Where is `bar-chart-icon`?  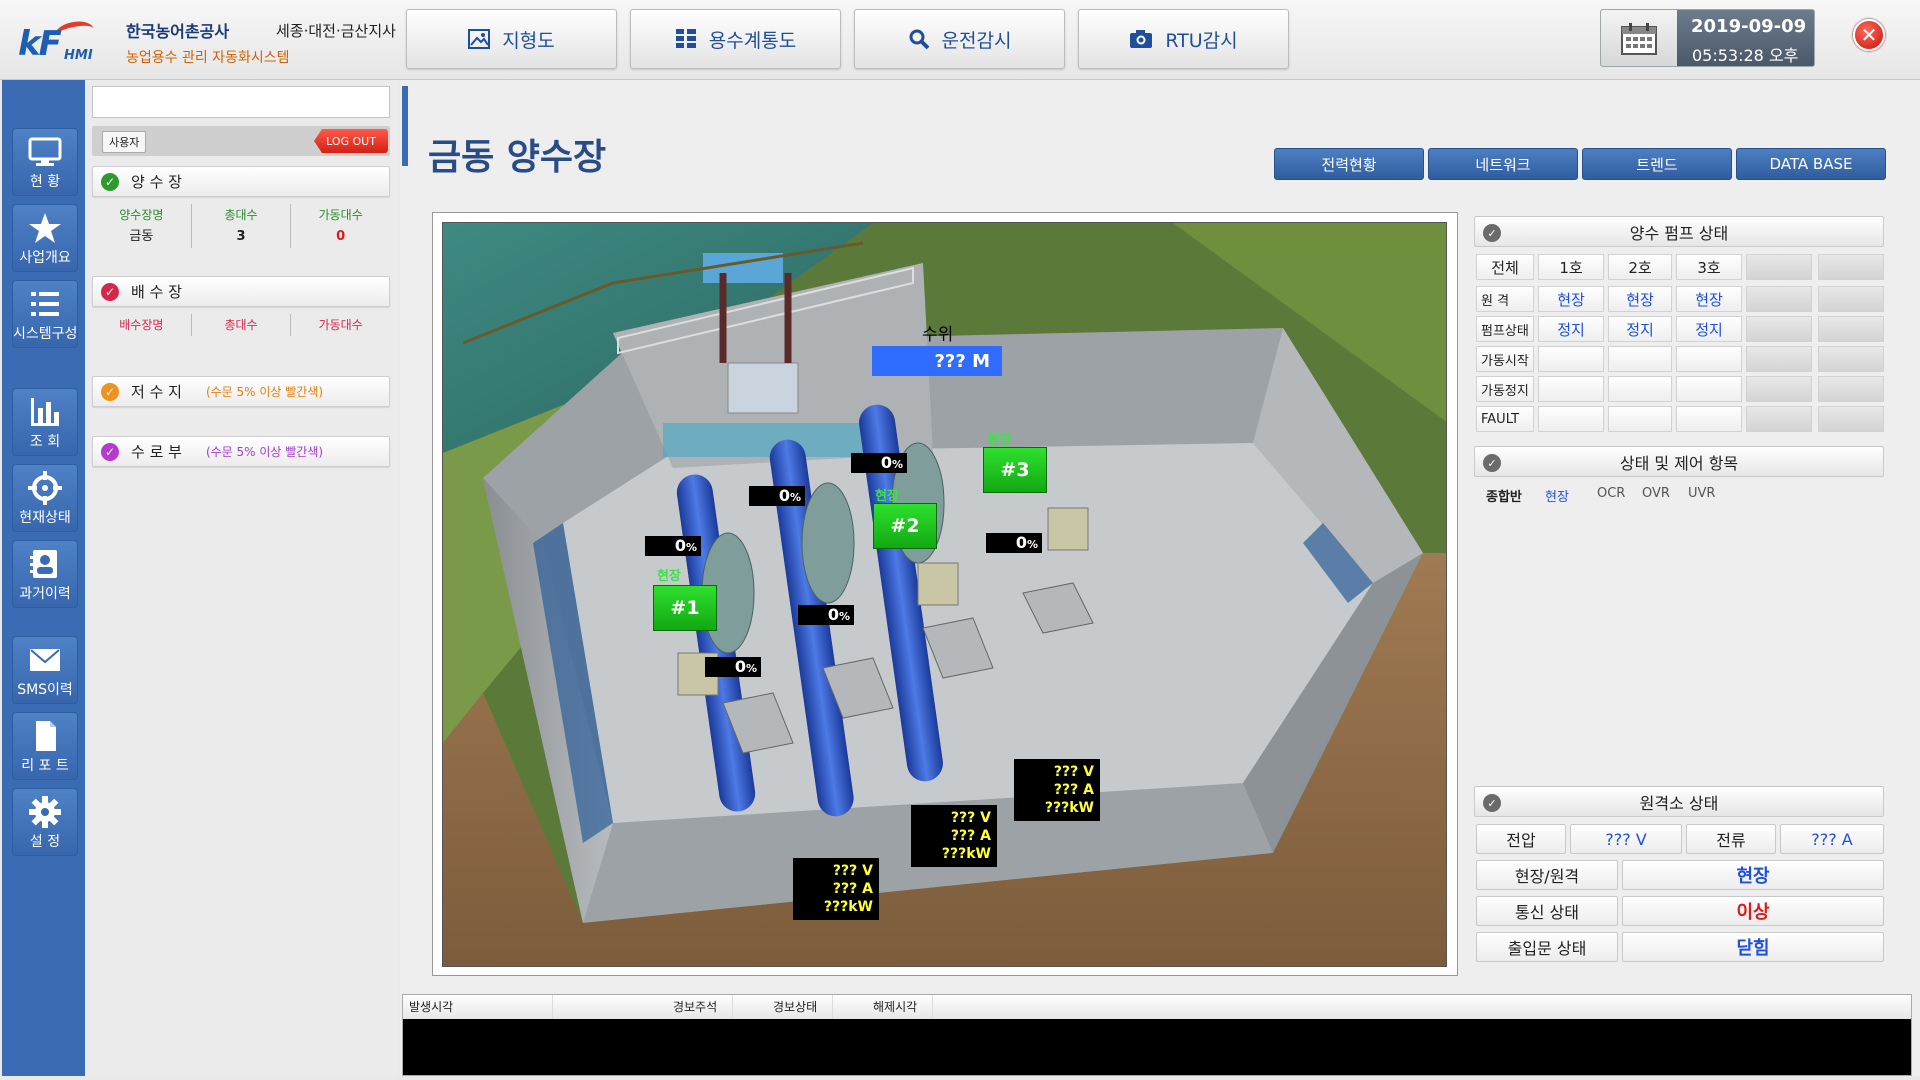 bar-chart-icon is located at coordinates (45, 412).